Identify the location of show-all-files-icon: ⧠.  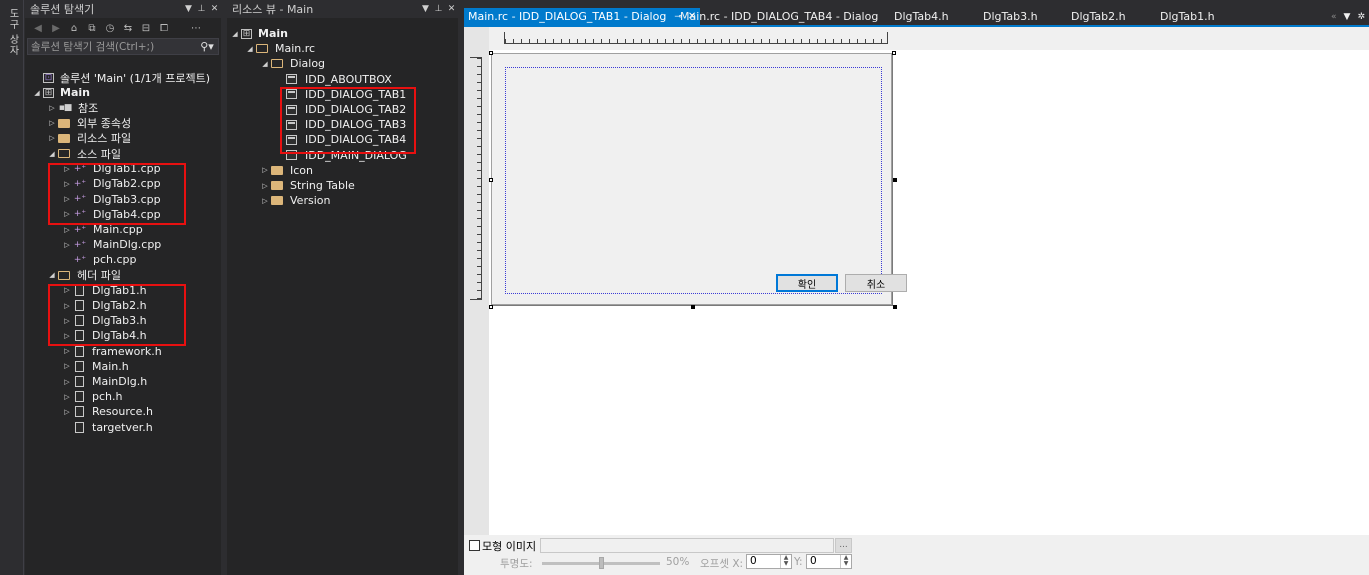
(164, 28).